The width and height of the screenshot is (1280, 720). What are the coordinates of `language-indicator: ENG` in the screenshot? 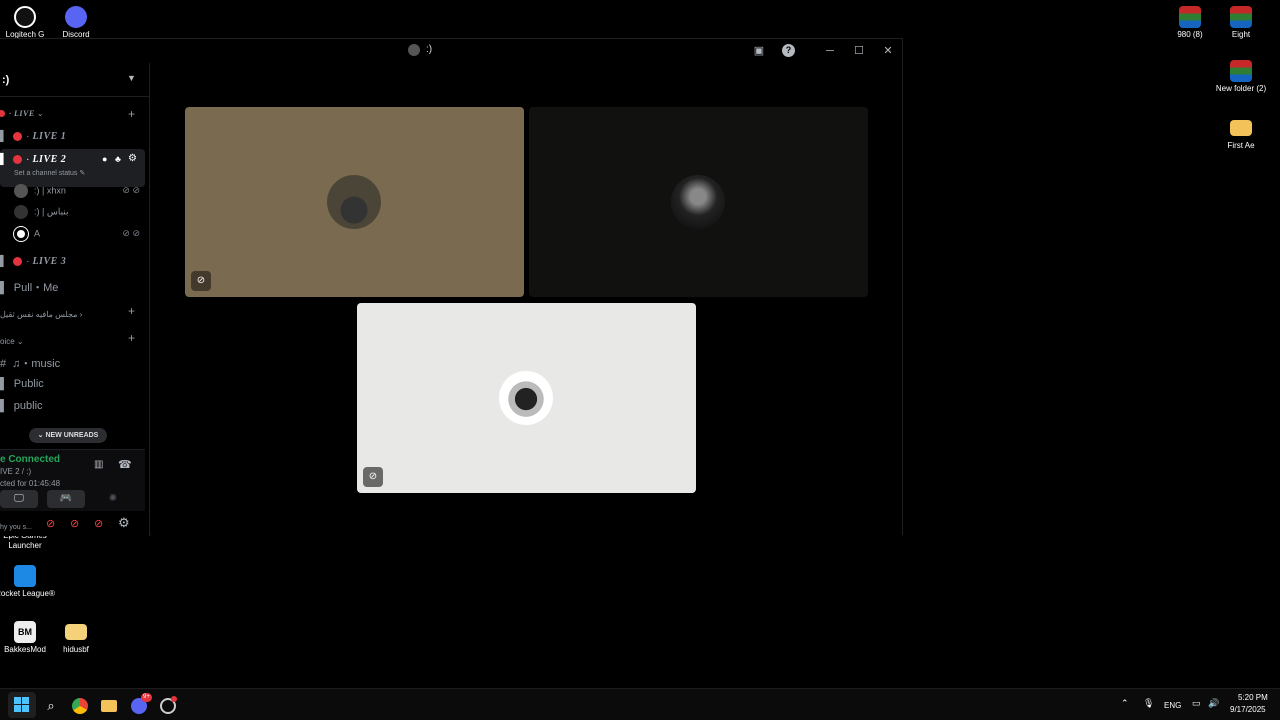 It's located at (1172, 705).